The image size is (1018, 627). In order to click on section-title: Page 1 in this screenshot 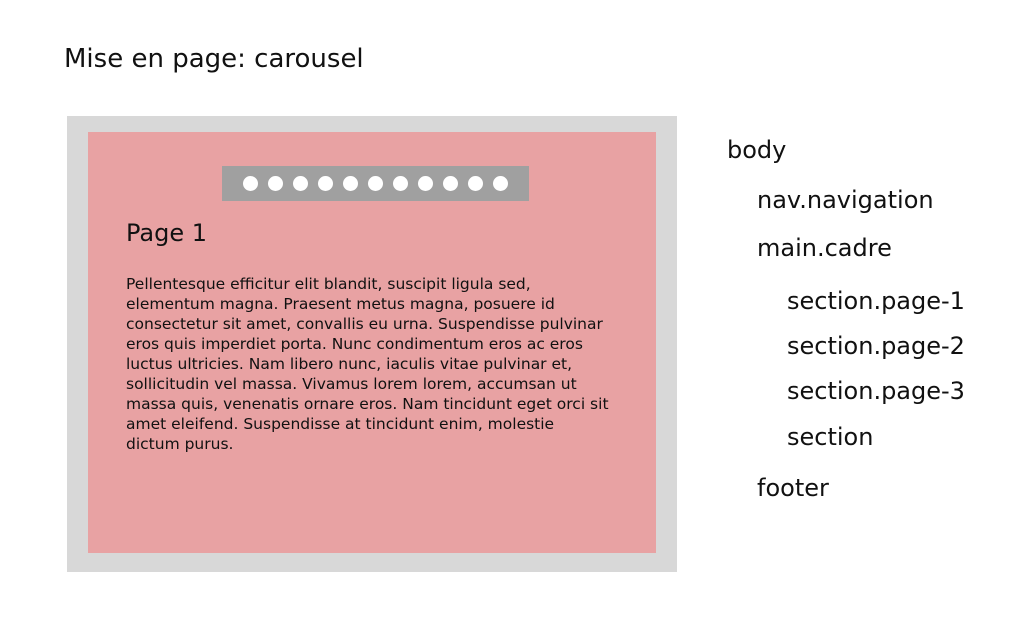, I will do `click(166, 233)`.